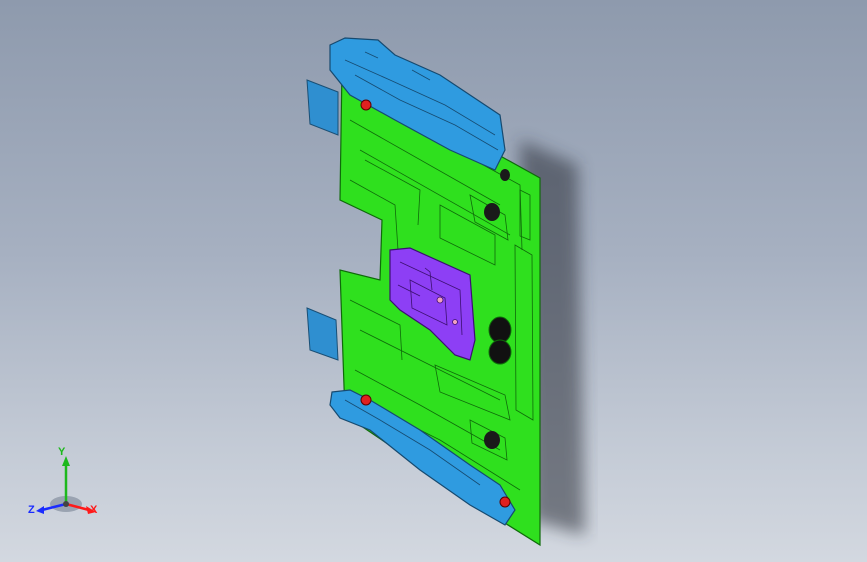 Image resolution: width=867 pixels, height=562 pixels. What do you see at coordinates (94, 510) in the screenshot?
I see `triad-x-label: X` at bounding box center [94, 510].